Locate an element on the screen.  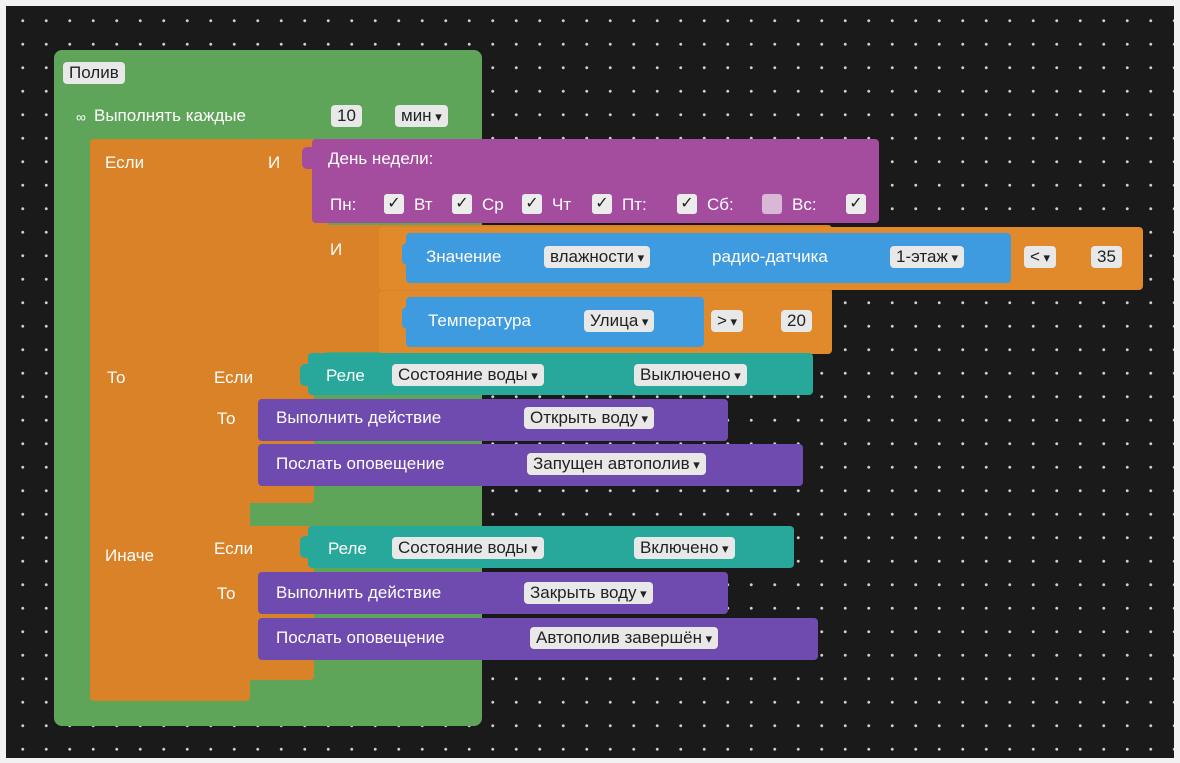
weekday-mon-checkbox: ✓ is located at coordinates (394, 204).